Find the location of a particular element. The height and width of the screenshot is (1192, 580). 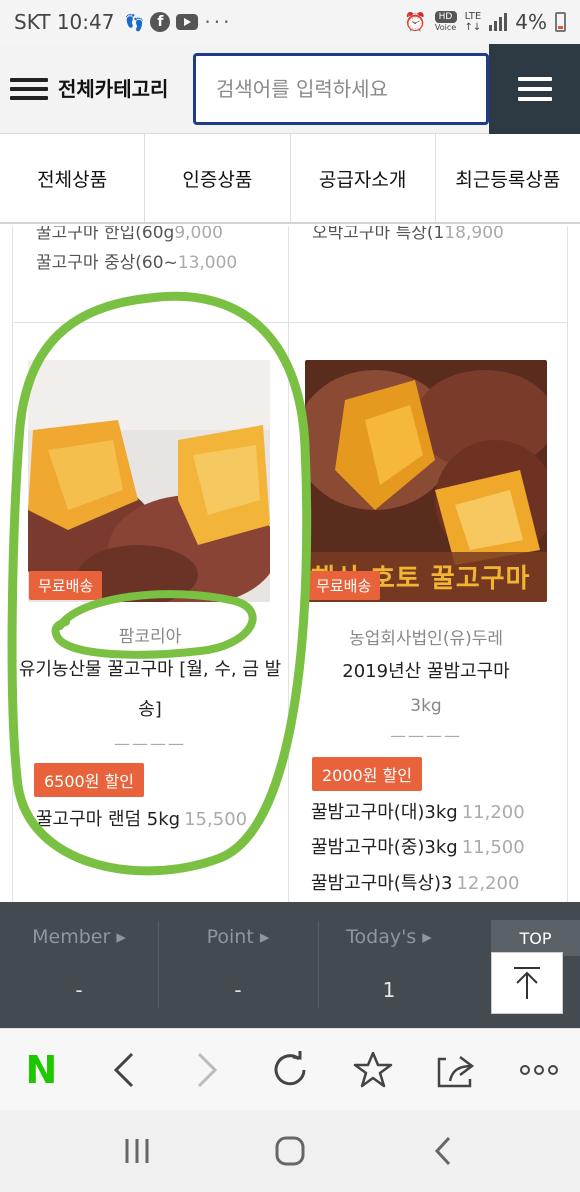

home-icon is located at coordinates (290, 1151).